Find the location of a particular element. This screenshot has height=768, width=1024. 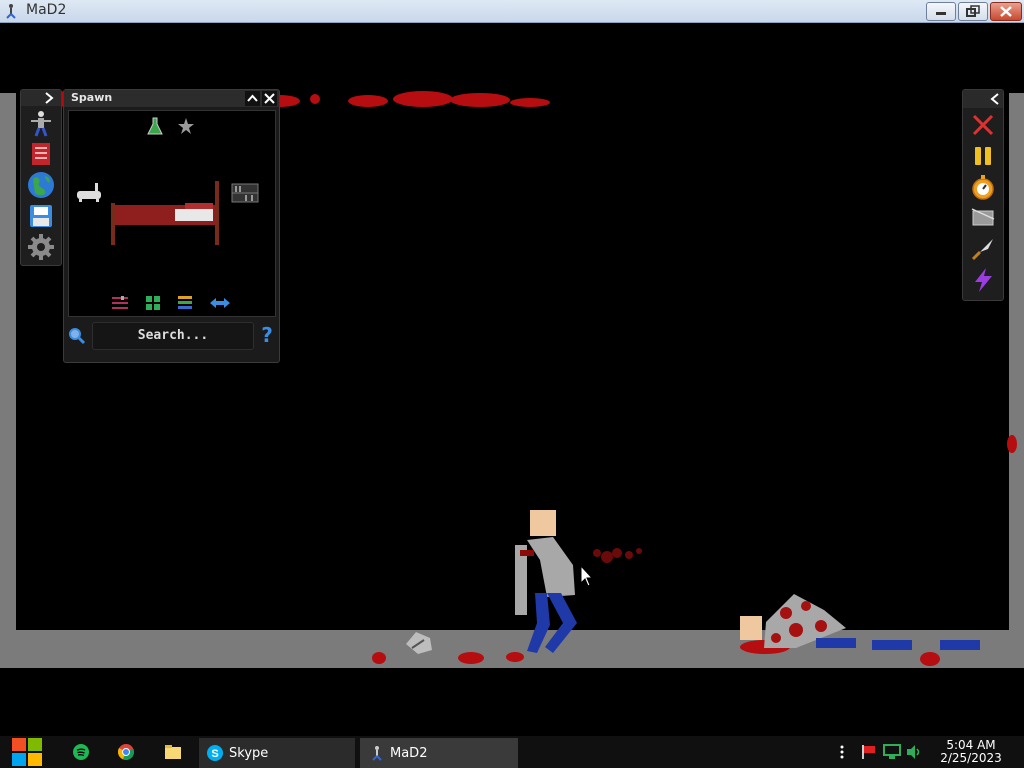

help-button: ? is located at coordinates (267, 335).